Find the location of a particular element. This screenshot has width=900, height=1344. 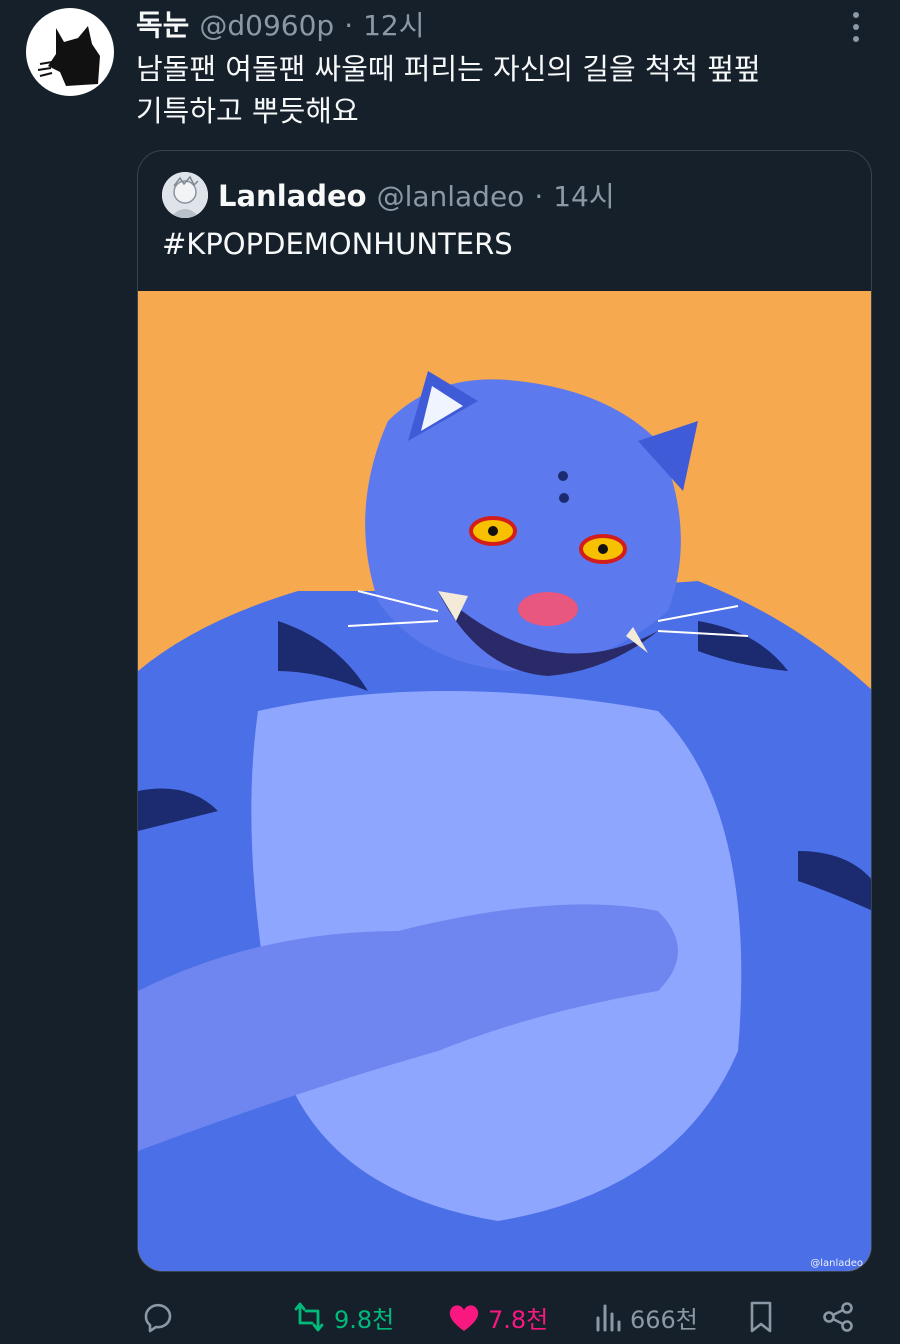

retweet-icon is located at coordinates (309, 1317).